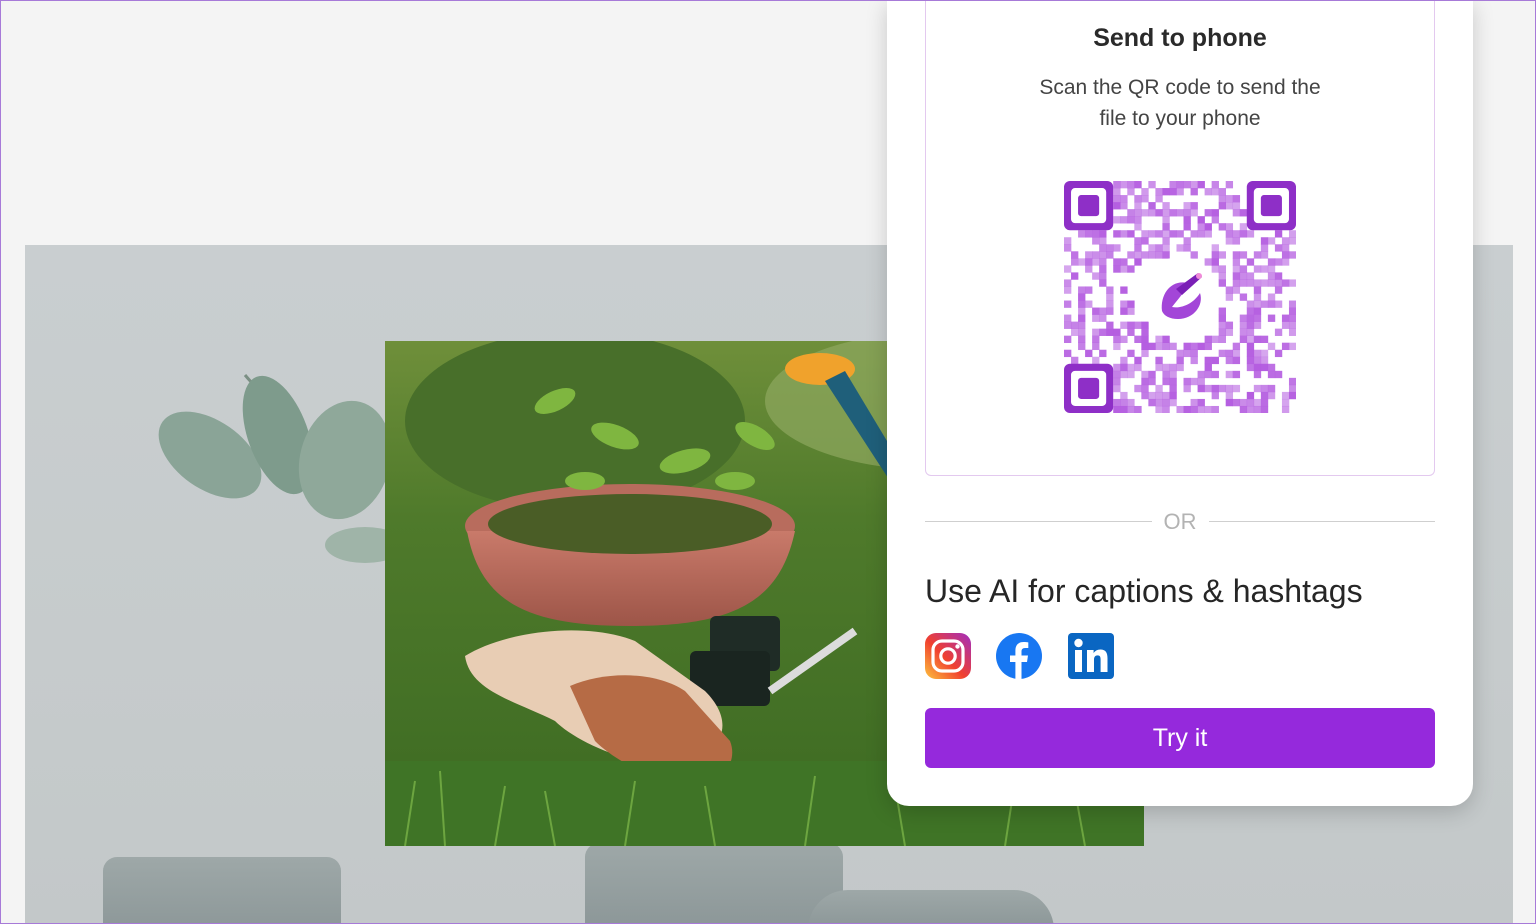  What do you see at coordinates (1144, 591) in the screenshot?
I see `ai-captions-title: Use AI for captions & hashtags` at bounding box center [1144, 591].